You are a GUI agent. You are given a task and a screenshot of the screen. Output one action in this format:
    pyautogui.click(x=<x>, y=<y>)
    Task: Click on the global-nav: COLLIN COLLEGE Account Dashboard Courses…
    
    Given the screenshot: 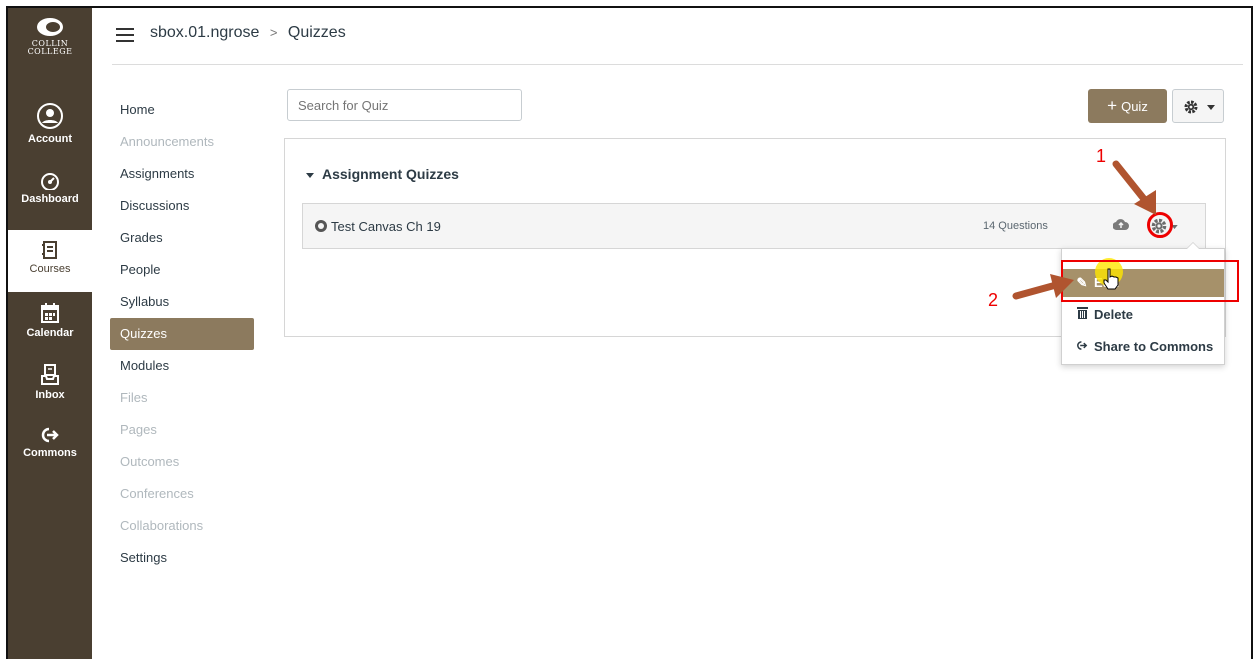 What is the action you would take?
    pyautogui.click(x=50, y=333)
    